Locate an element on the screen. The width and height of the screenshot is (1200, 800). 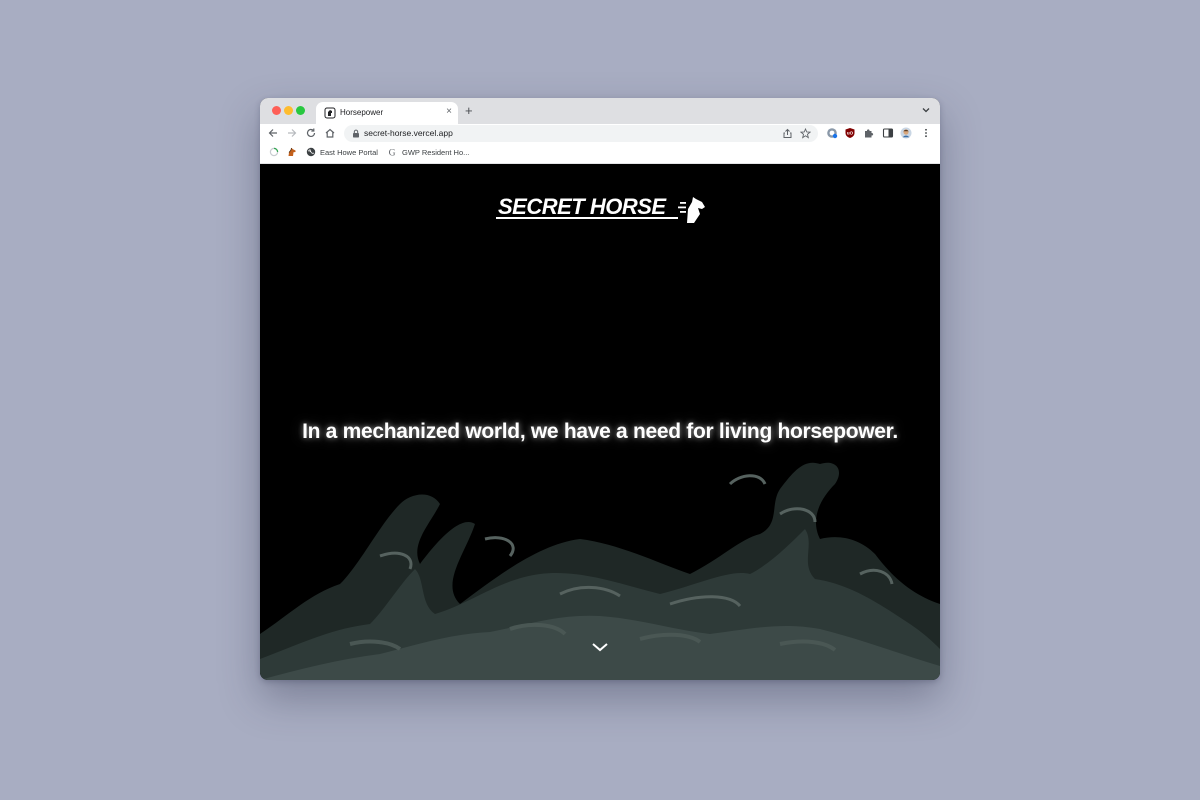
new-tab-button: + is located at coordinates (469, 110).